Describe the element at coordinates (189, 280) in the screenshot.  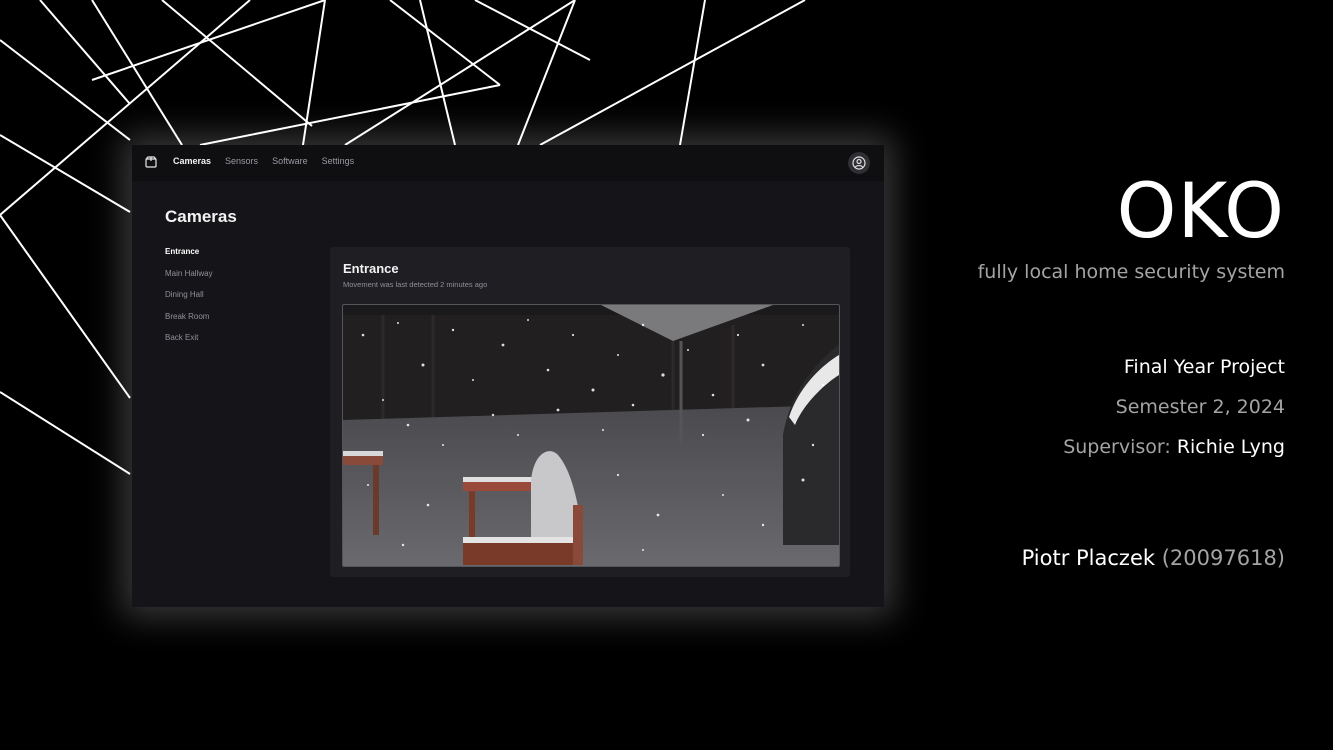
I see `camera-item-main-hallway: Main Hallway` at that location.